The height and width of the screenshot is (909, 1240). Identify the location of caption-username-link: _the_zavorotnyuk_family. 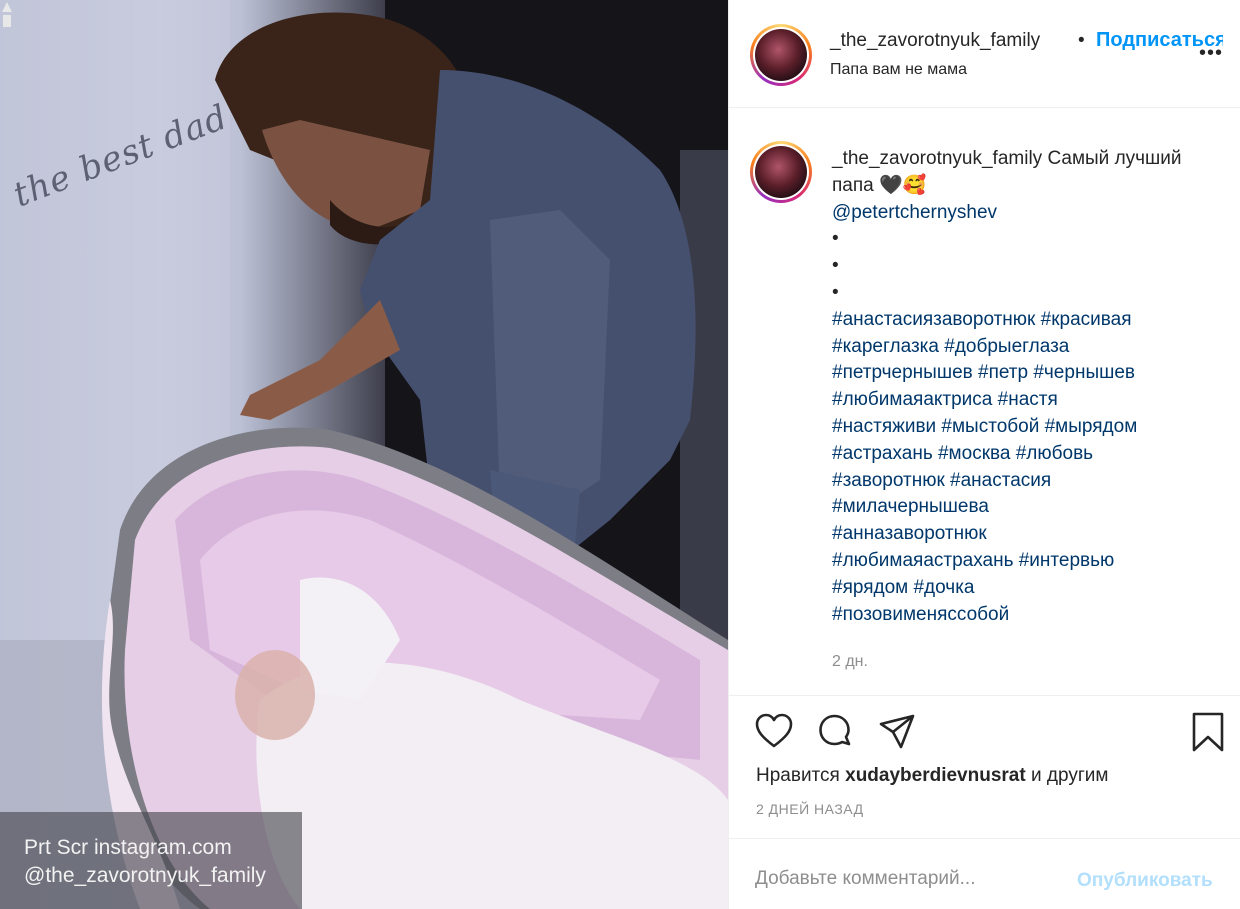
(937, 158).